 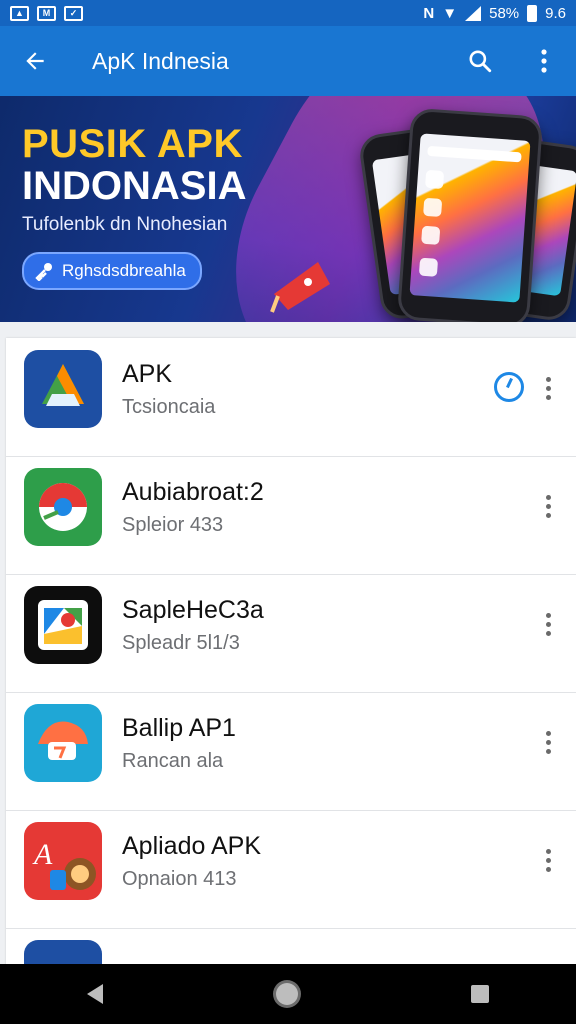 What do you see at coordinates (291, 948) in the screenshot?
I see `list-item-partial` at bounding box center [291, 948].